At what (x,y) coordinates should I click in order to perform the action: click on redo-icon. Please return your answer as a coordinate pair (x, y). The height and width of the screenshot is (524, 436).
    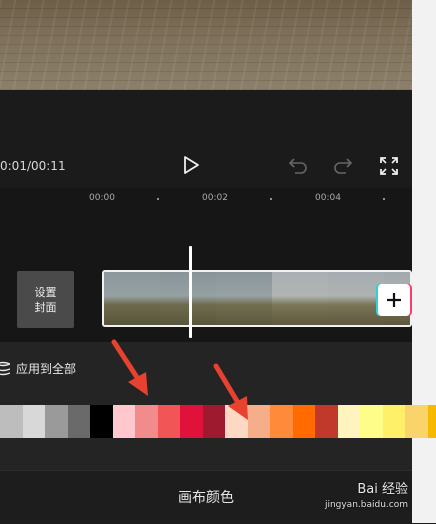
    Looking at the image, I should click on (343, 165).